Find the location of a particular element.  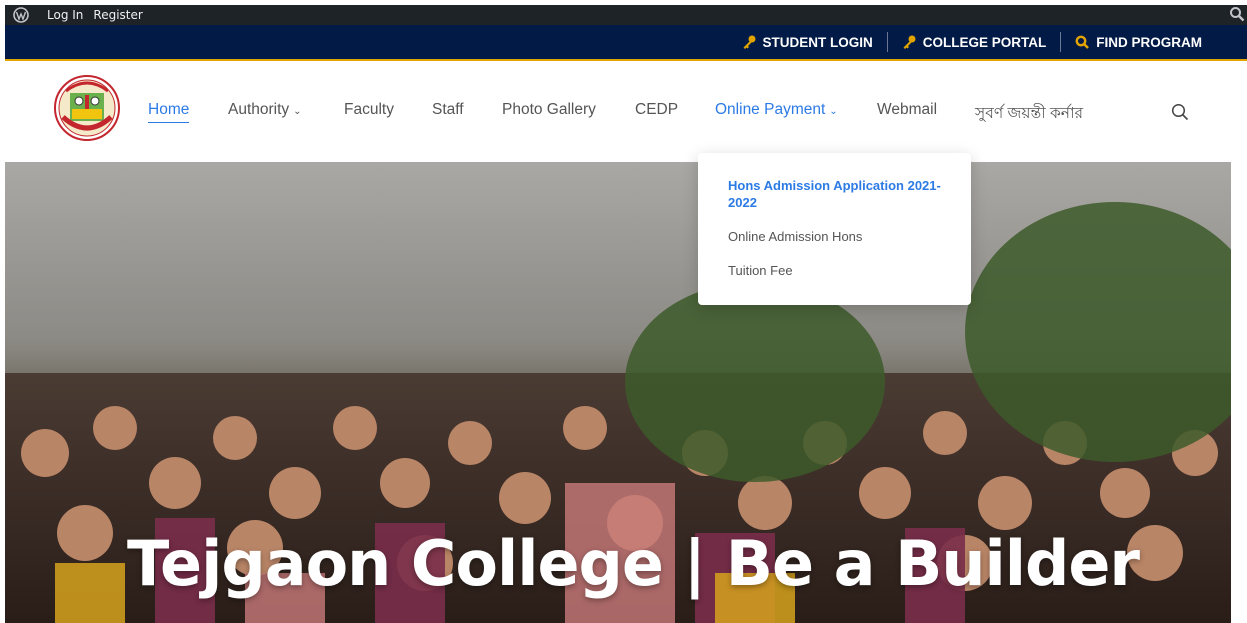

hero-photo-tree is located at coordinates (755, 382).